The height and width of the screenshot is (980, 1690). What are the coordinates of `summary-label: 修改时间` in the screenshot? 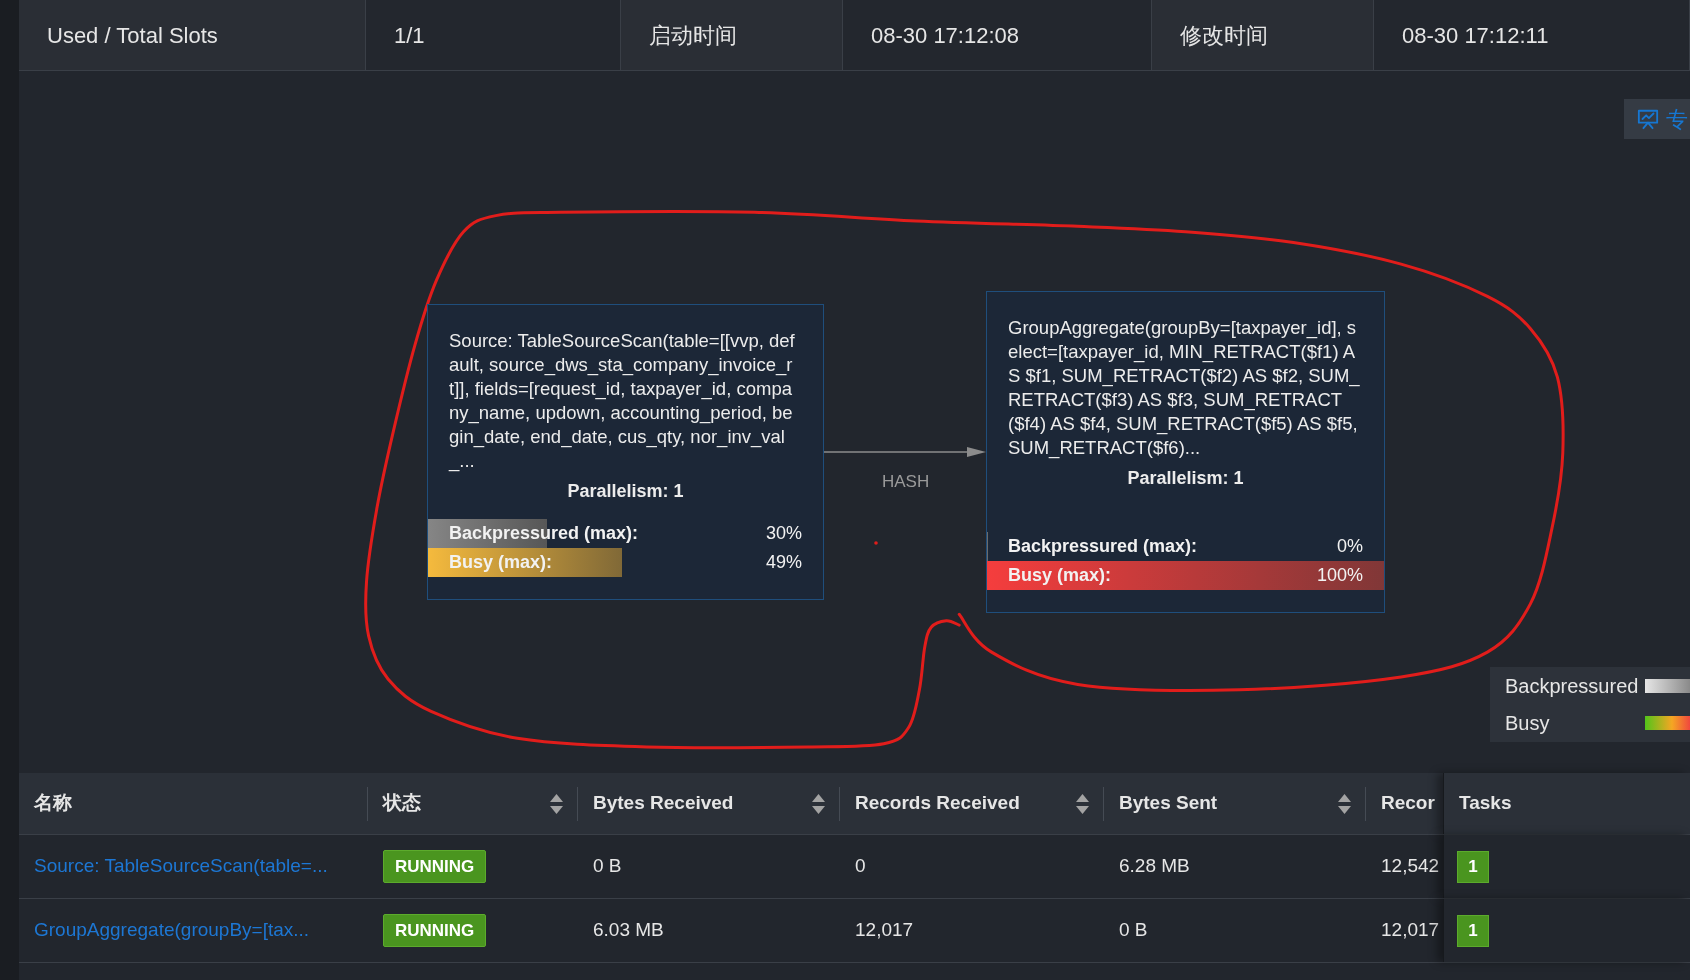 It's located at (1263, 35).